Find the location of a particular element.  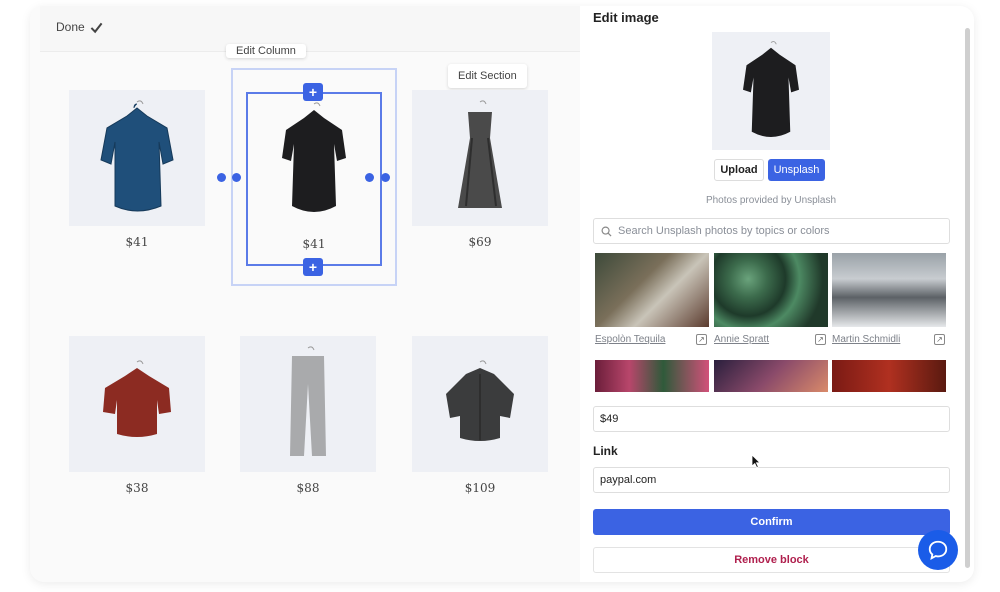

product-card: $109 is located at coordinates (480, 415).